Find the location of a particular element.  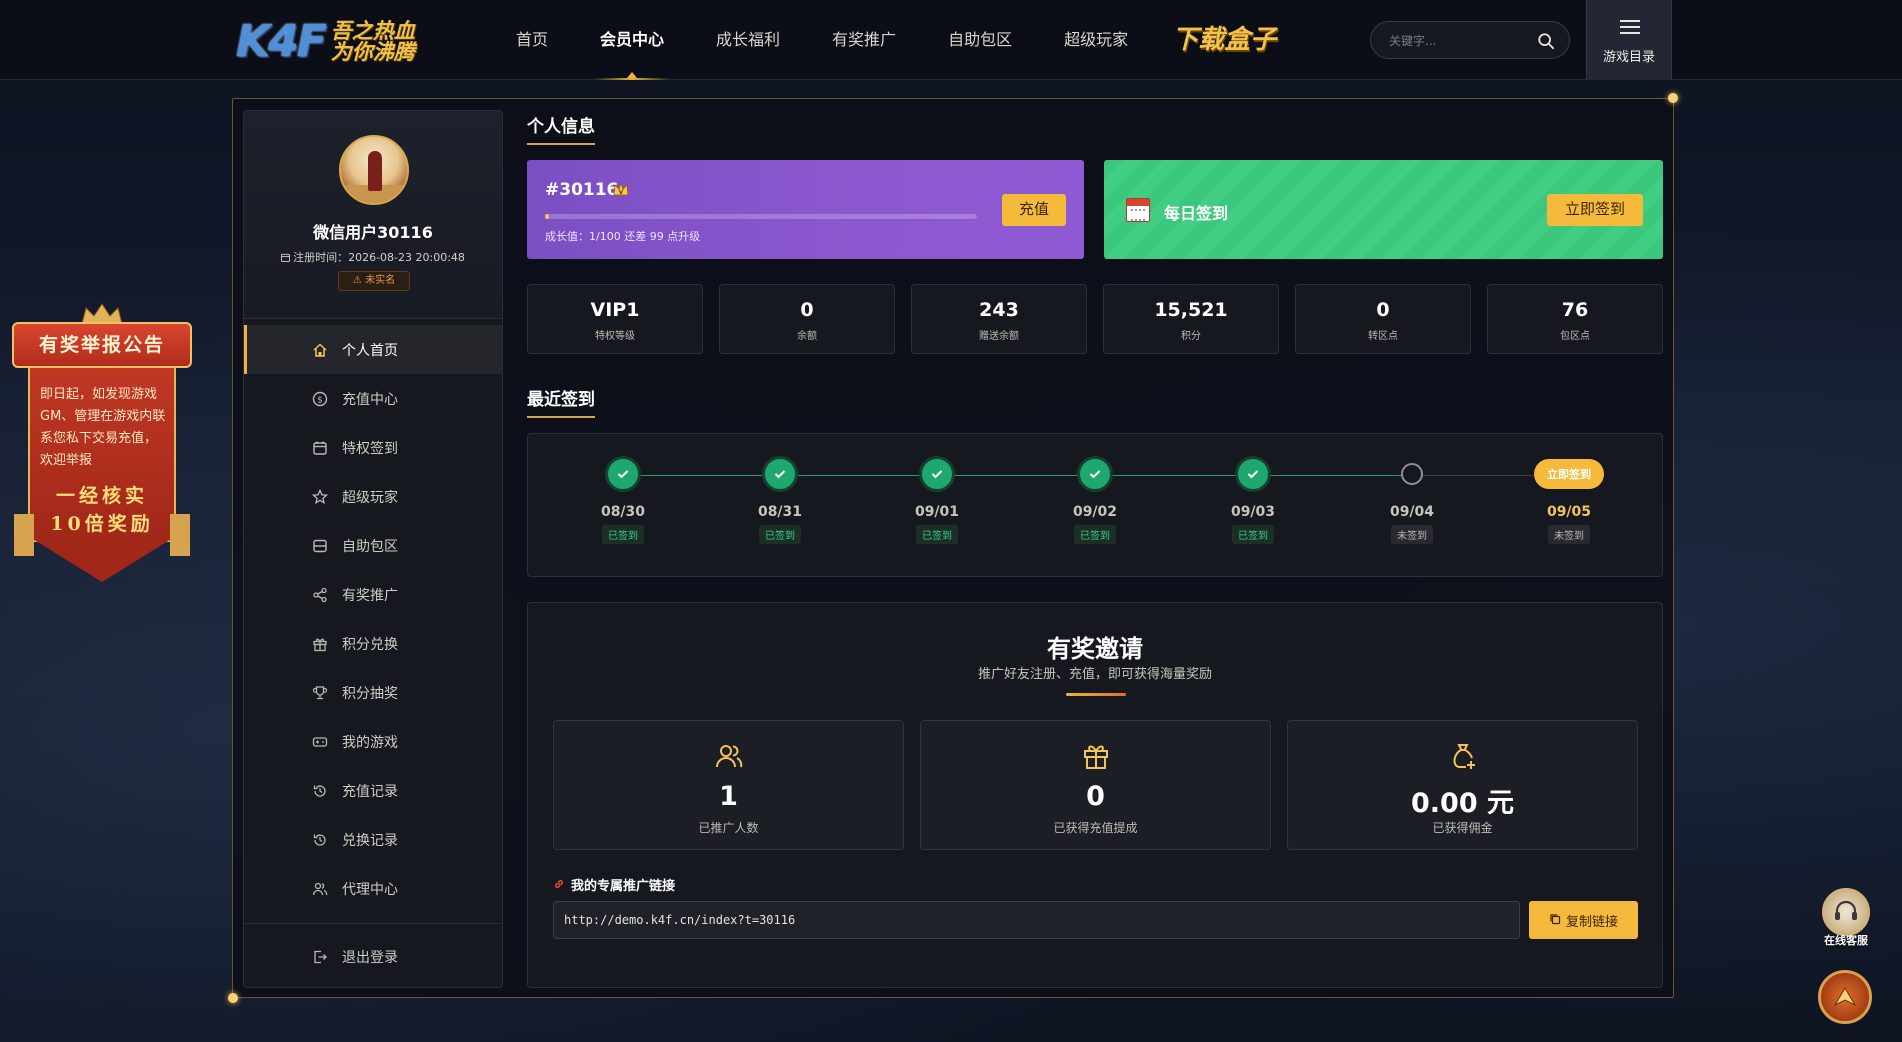

server-icon is located at coordinates (320, 546).